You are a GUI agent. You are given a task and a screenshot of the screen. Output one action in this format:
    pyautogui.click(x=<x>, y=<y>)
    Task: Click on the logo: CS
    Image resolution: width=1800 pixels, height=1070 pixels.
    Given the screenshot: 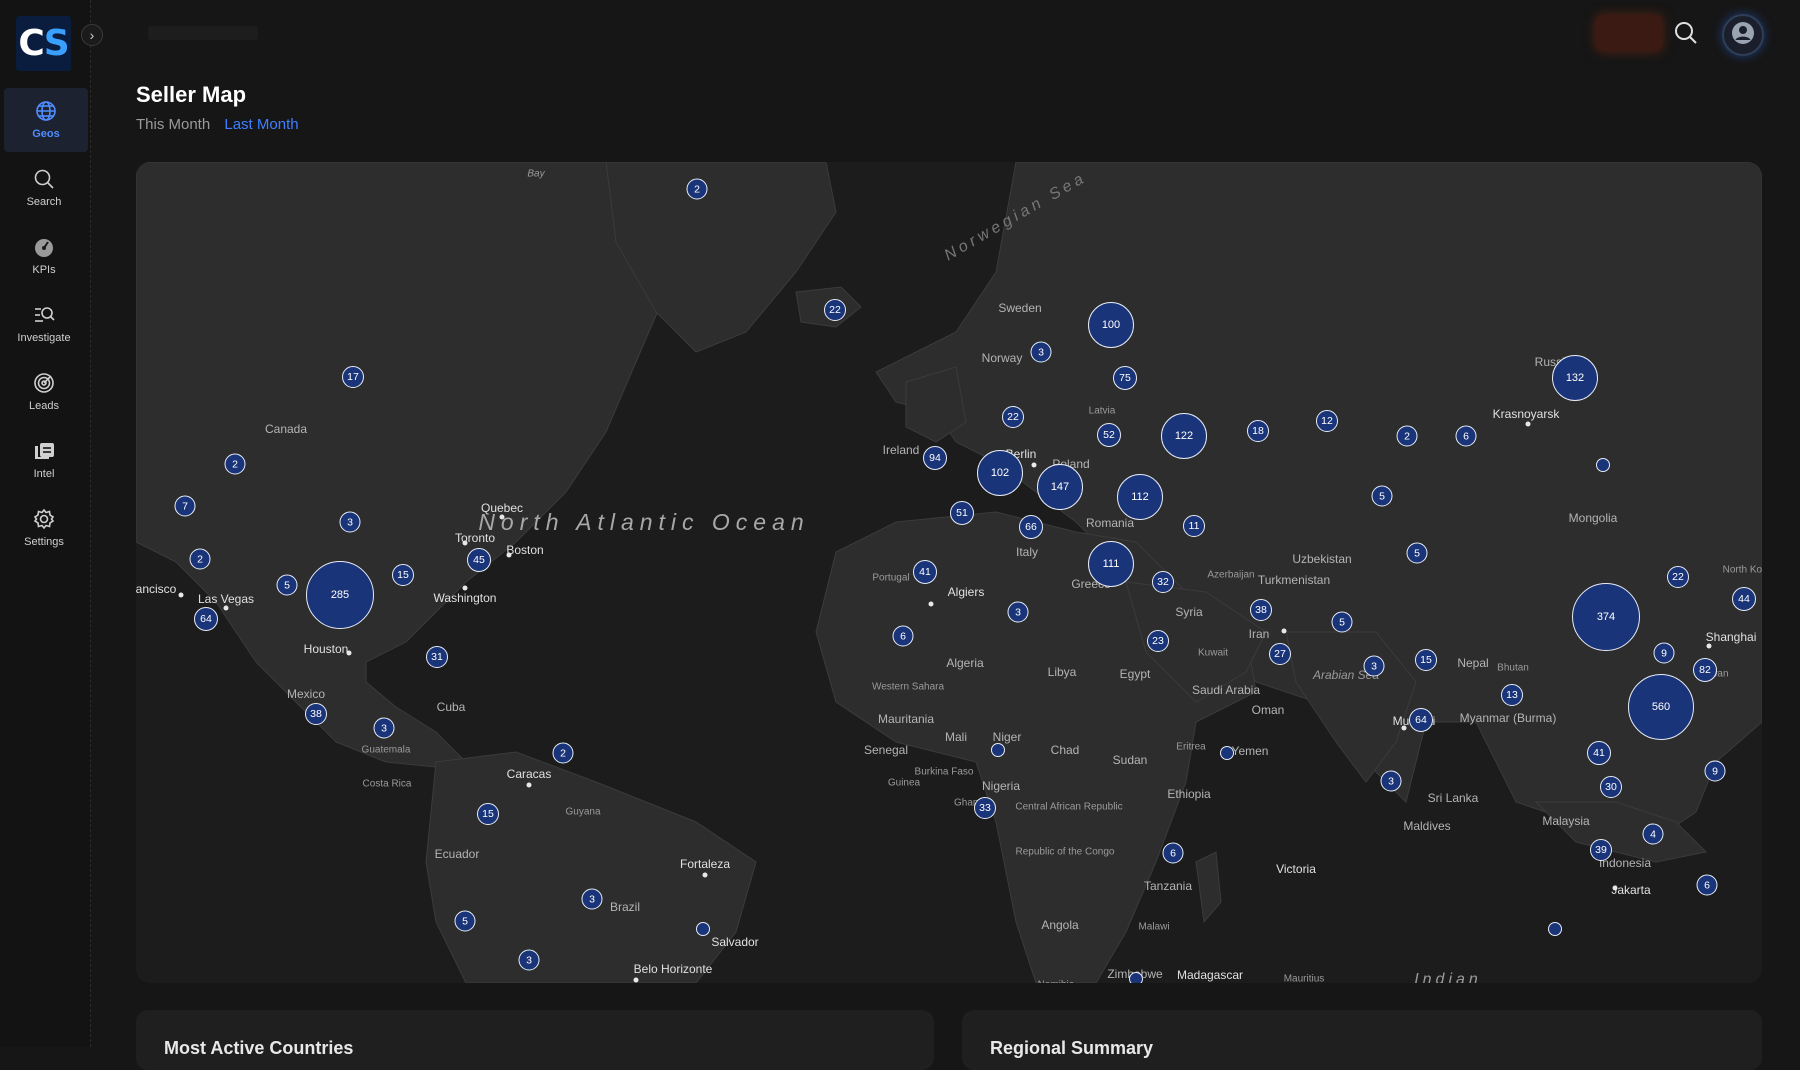 What is the action you would take?
    pyautogui.click(x=43, y=43)
    